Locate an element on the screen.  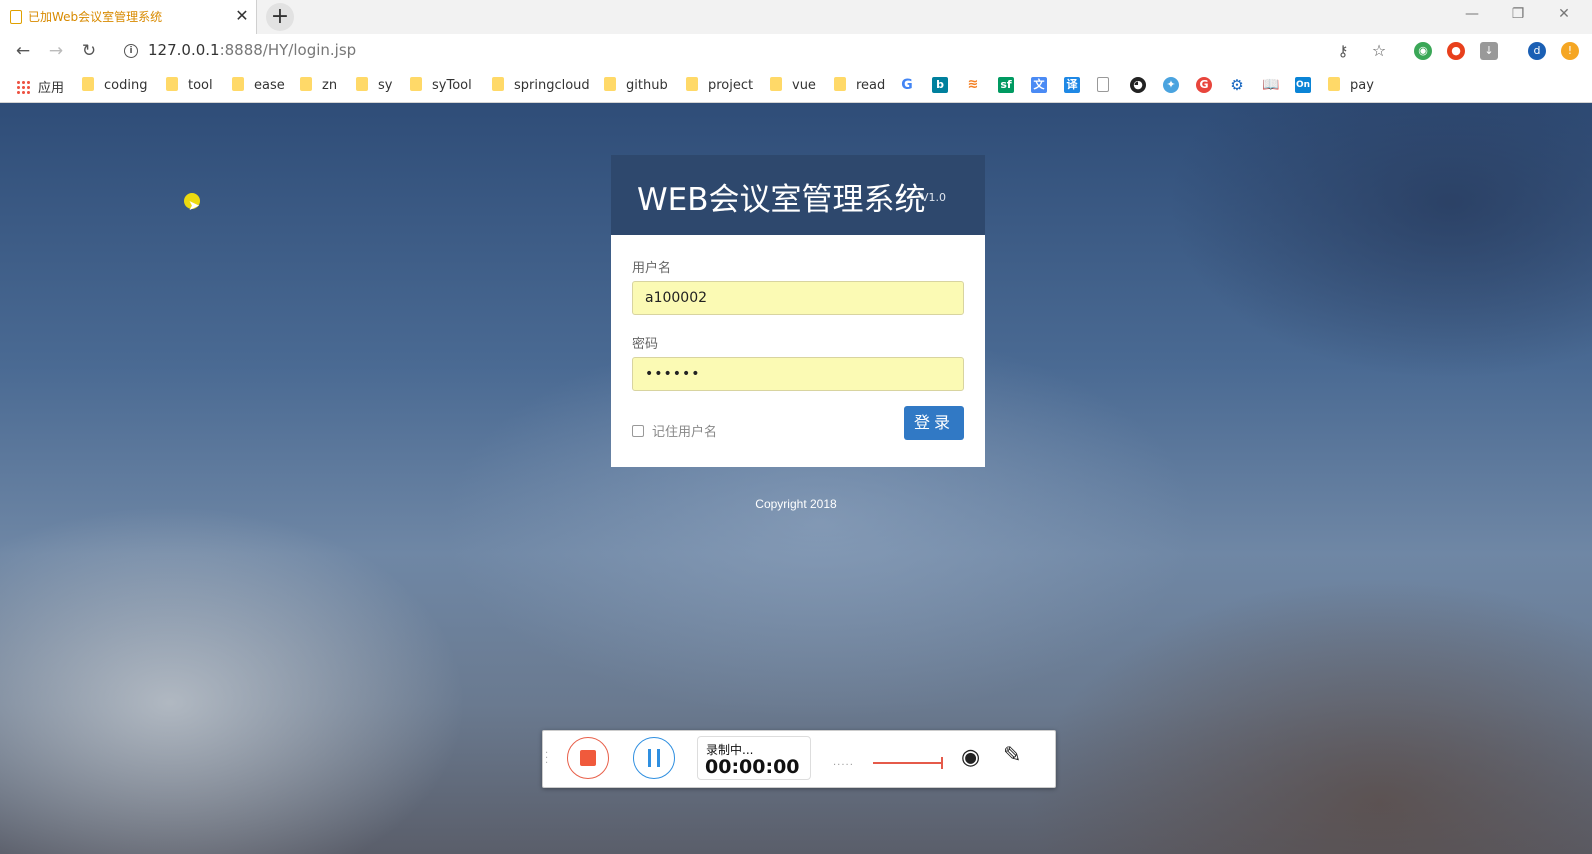
key-icon: ⚷ is located at coordinates (1343, 51).